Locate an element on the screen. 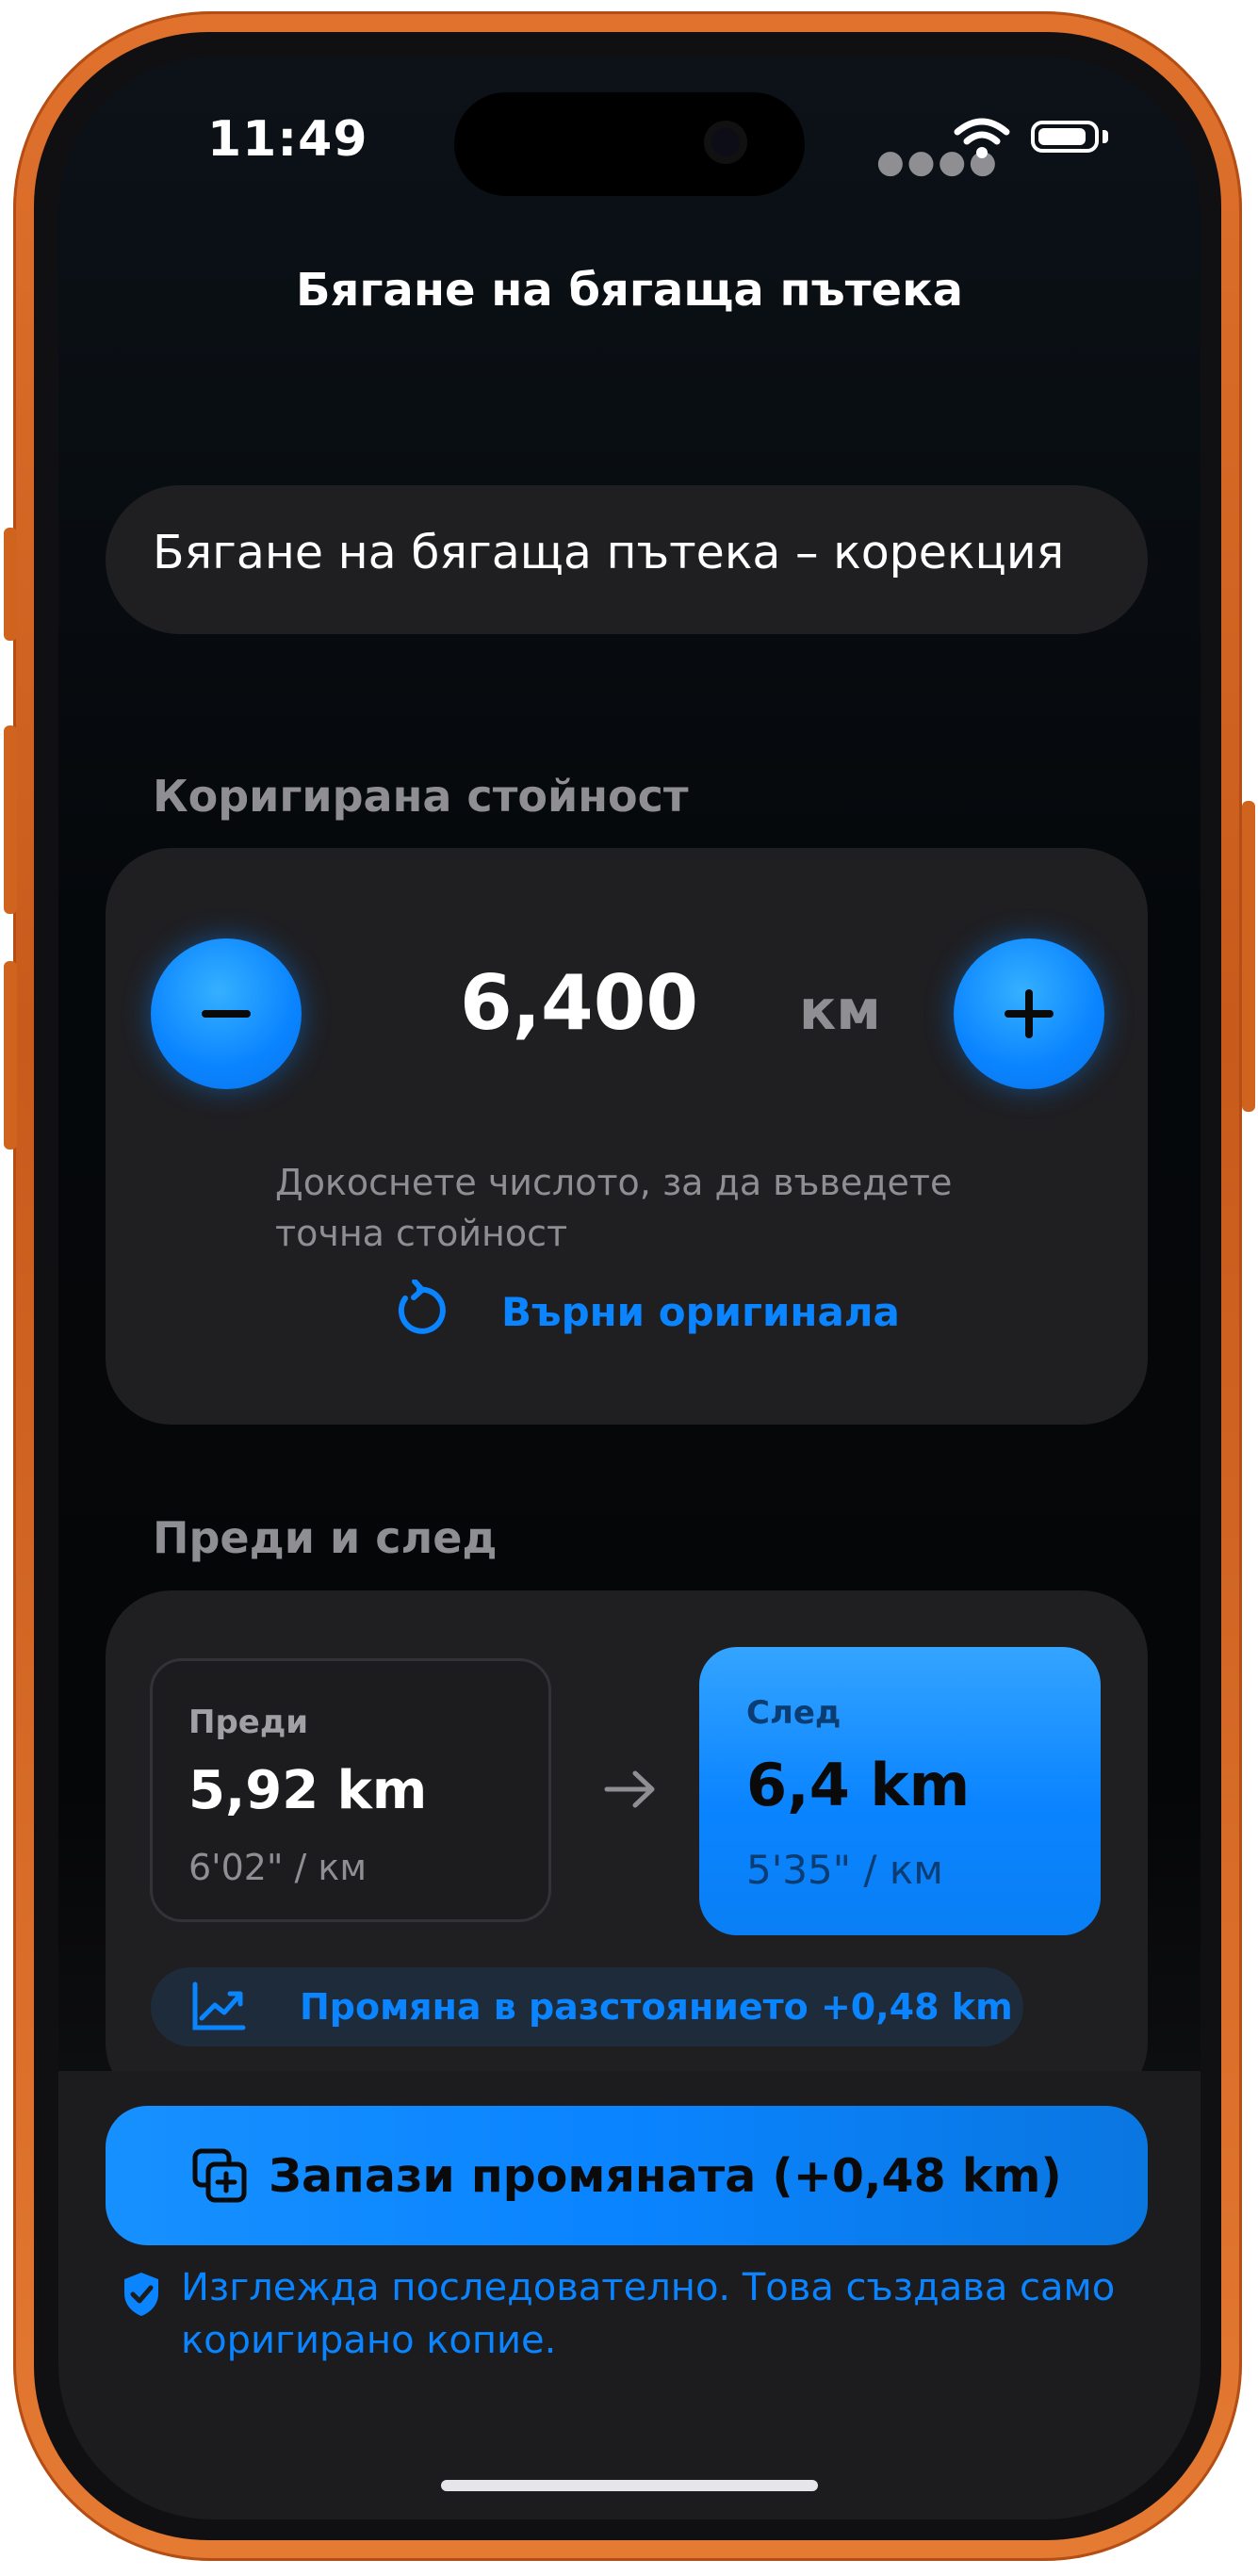  corrected-section-label: Коригирана стойност is located at coordinates (421, 796).